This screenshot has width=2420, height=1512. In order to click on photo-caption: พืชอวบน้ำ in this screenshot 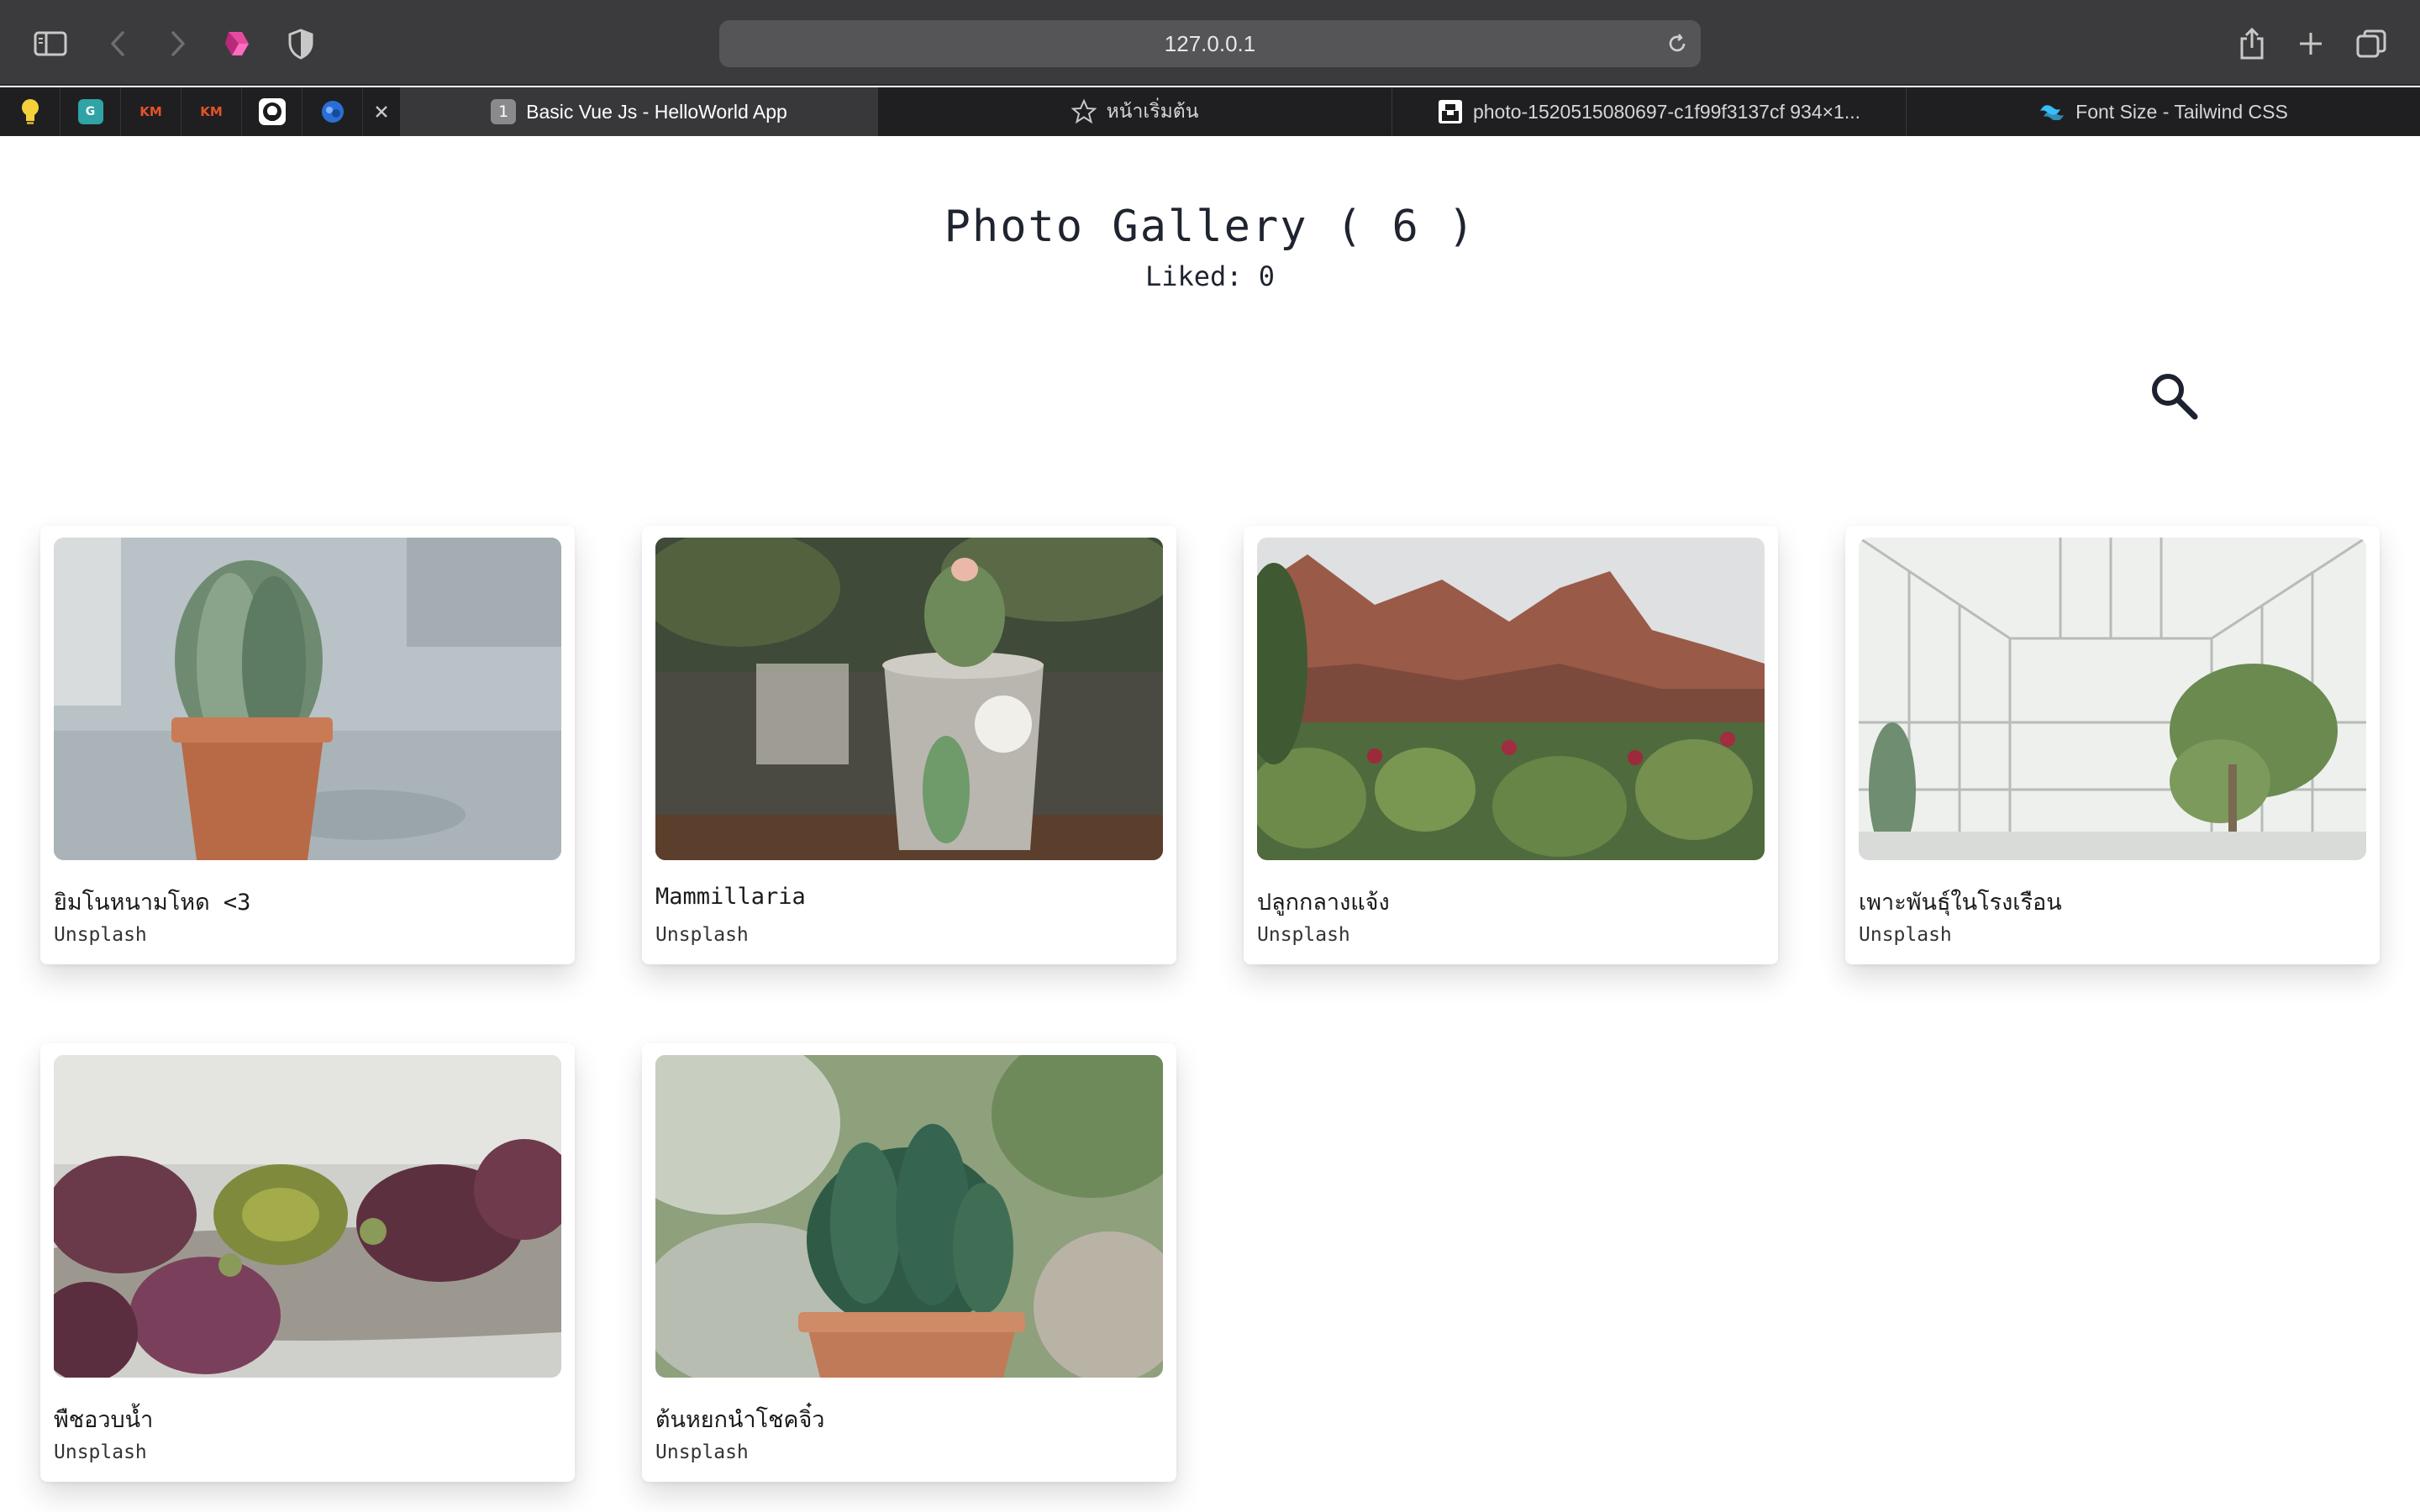, I will do `click(104, 1420)`.